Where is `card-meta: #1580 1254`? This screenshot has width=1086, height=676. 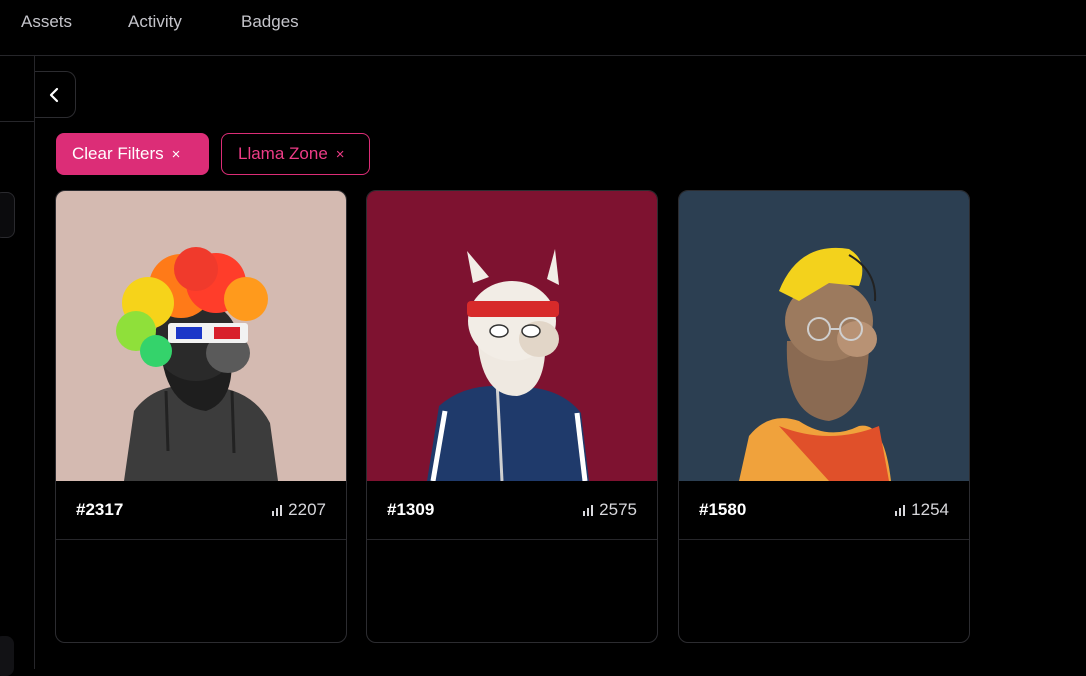 card-meta: #1580 1254 is located at coordinates (824, 510).